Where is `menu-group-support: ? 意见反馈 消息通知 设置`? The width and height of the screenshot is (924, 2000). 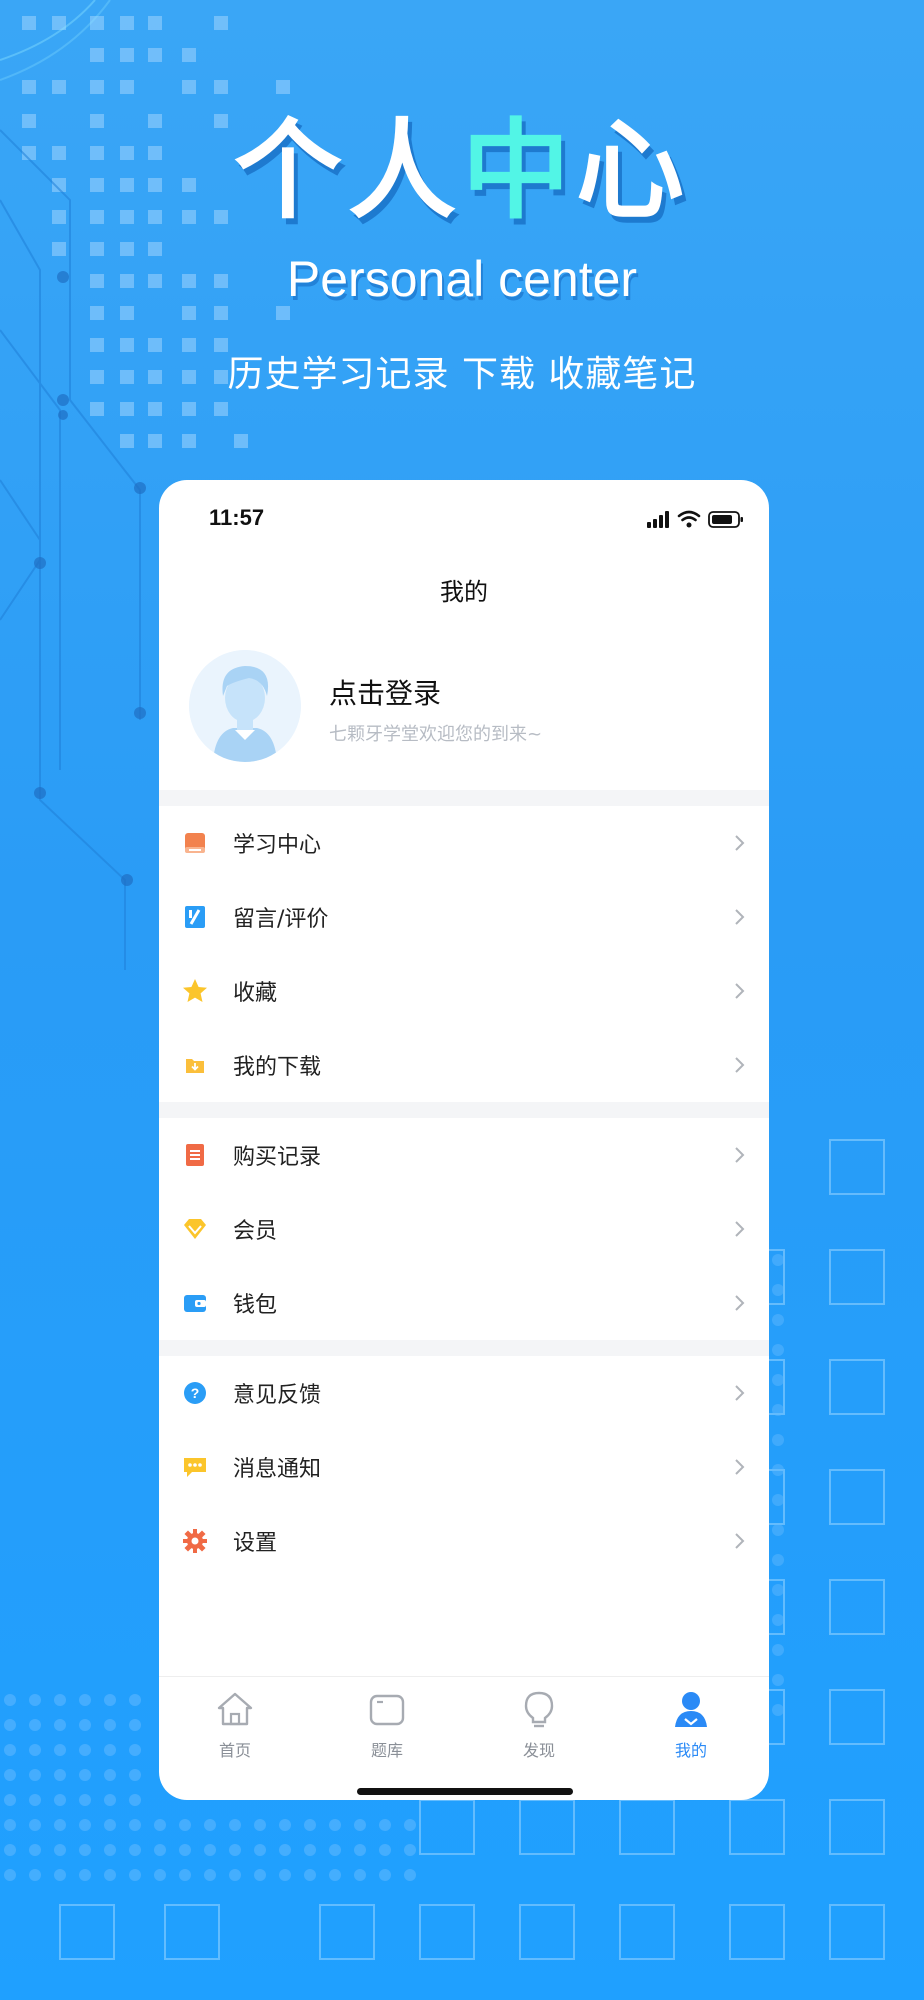 menu-group-support: ? 意见反馈 消息通知 设置 is located at coordinates (464, 1467).